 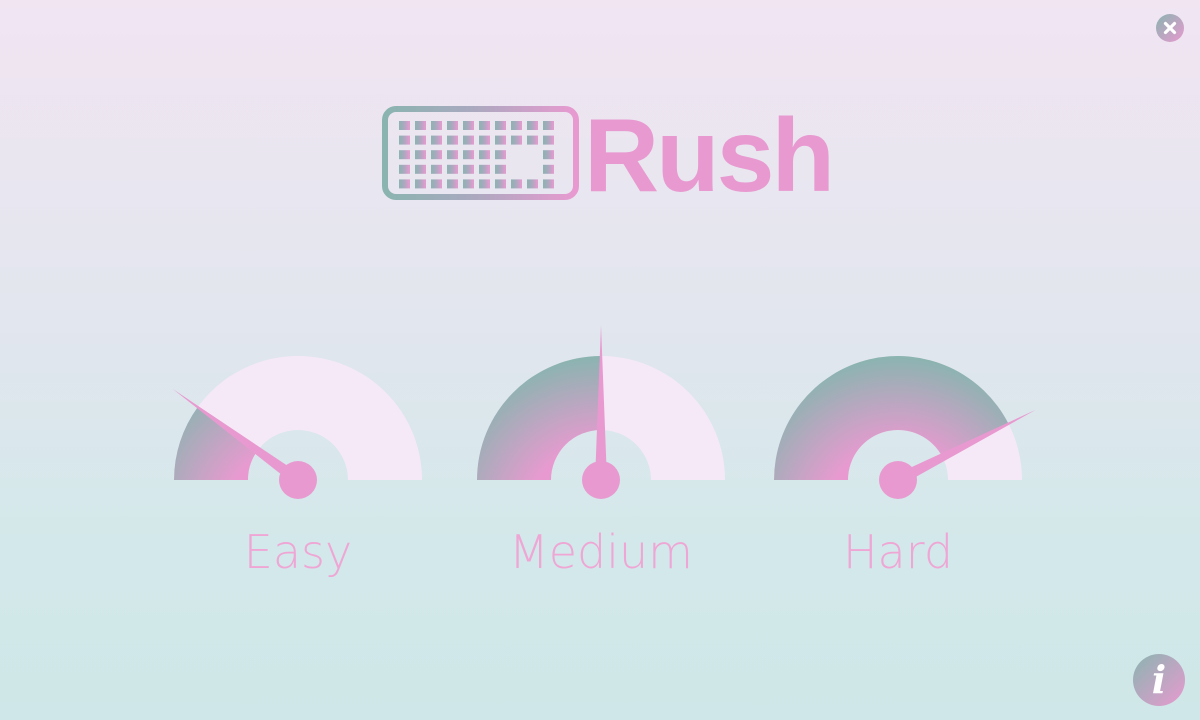 I want to click on gauge-hard-icon, so click(x=905, y=427).